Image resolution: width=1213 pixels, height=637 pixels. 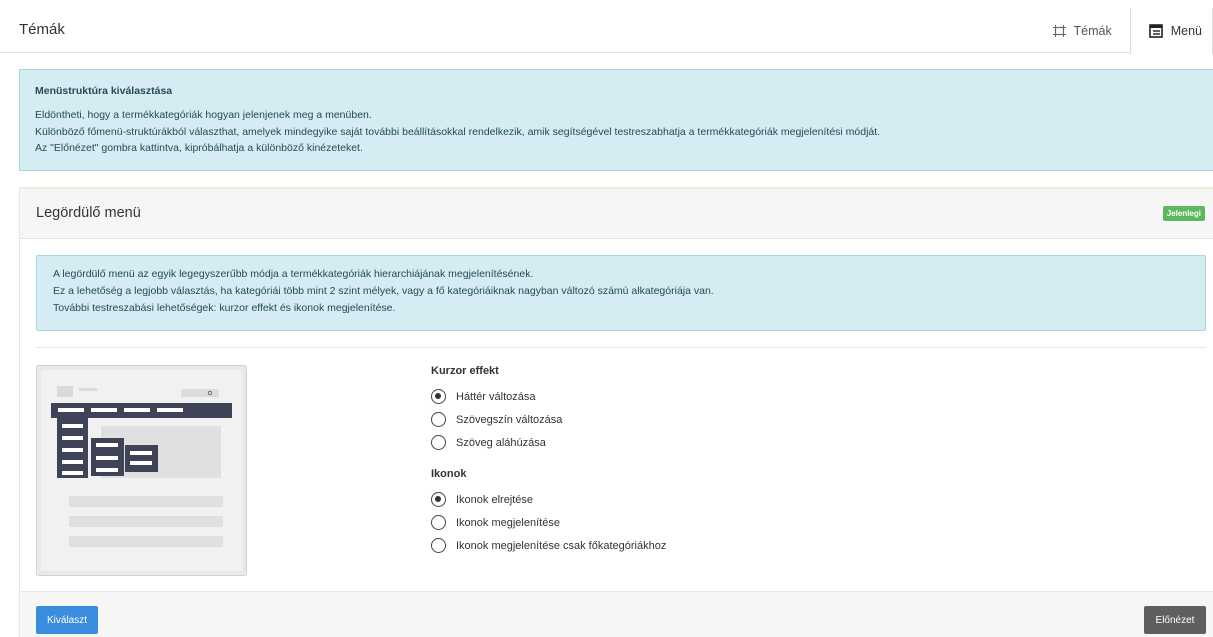 What do you see at coordinates (509, 419) in the screenshot?
I see `radio-label: Szövegszín változása` at bounding box center [509, 419].